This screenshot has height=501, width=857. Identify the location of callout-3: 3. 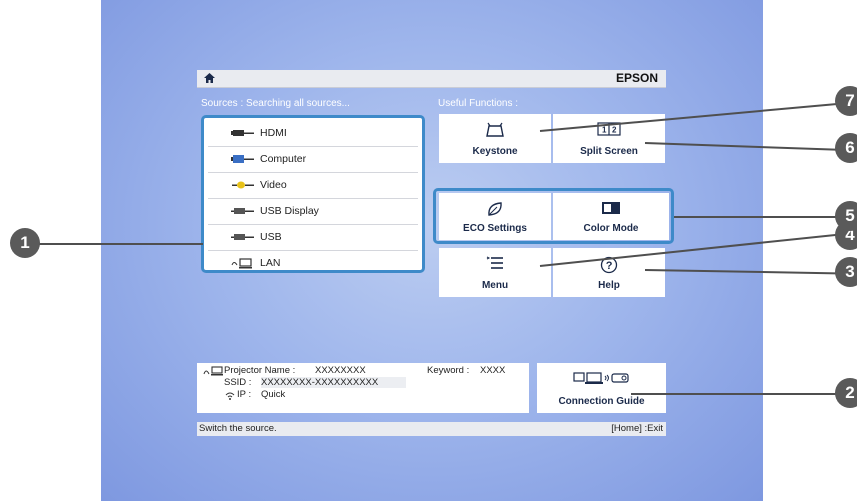
(846, 272).